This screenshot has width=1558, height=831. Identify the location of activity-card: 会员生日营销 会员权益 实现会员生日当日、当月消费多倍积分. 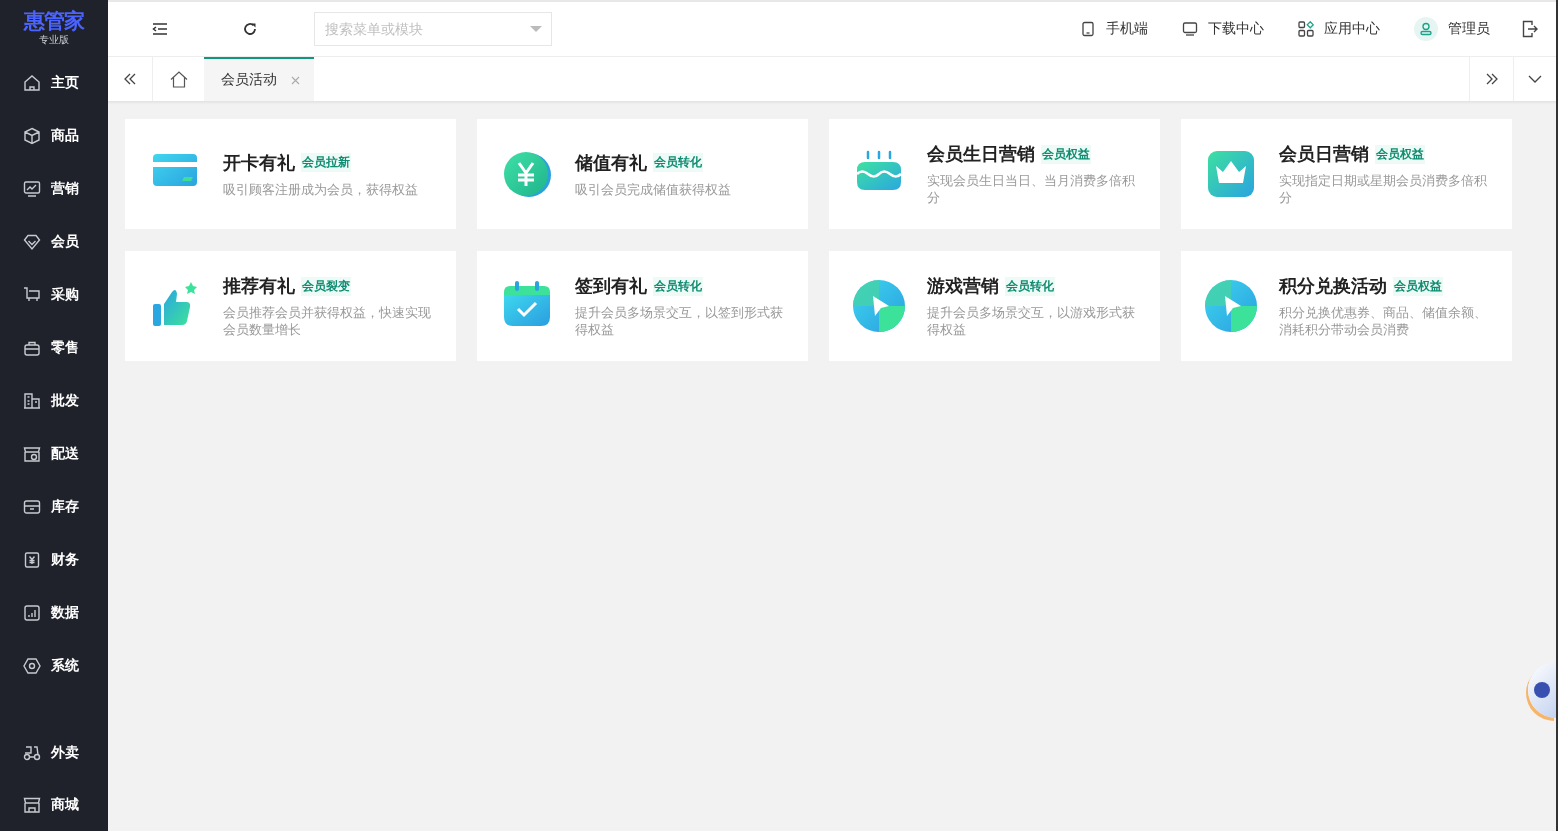
(994, 174).